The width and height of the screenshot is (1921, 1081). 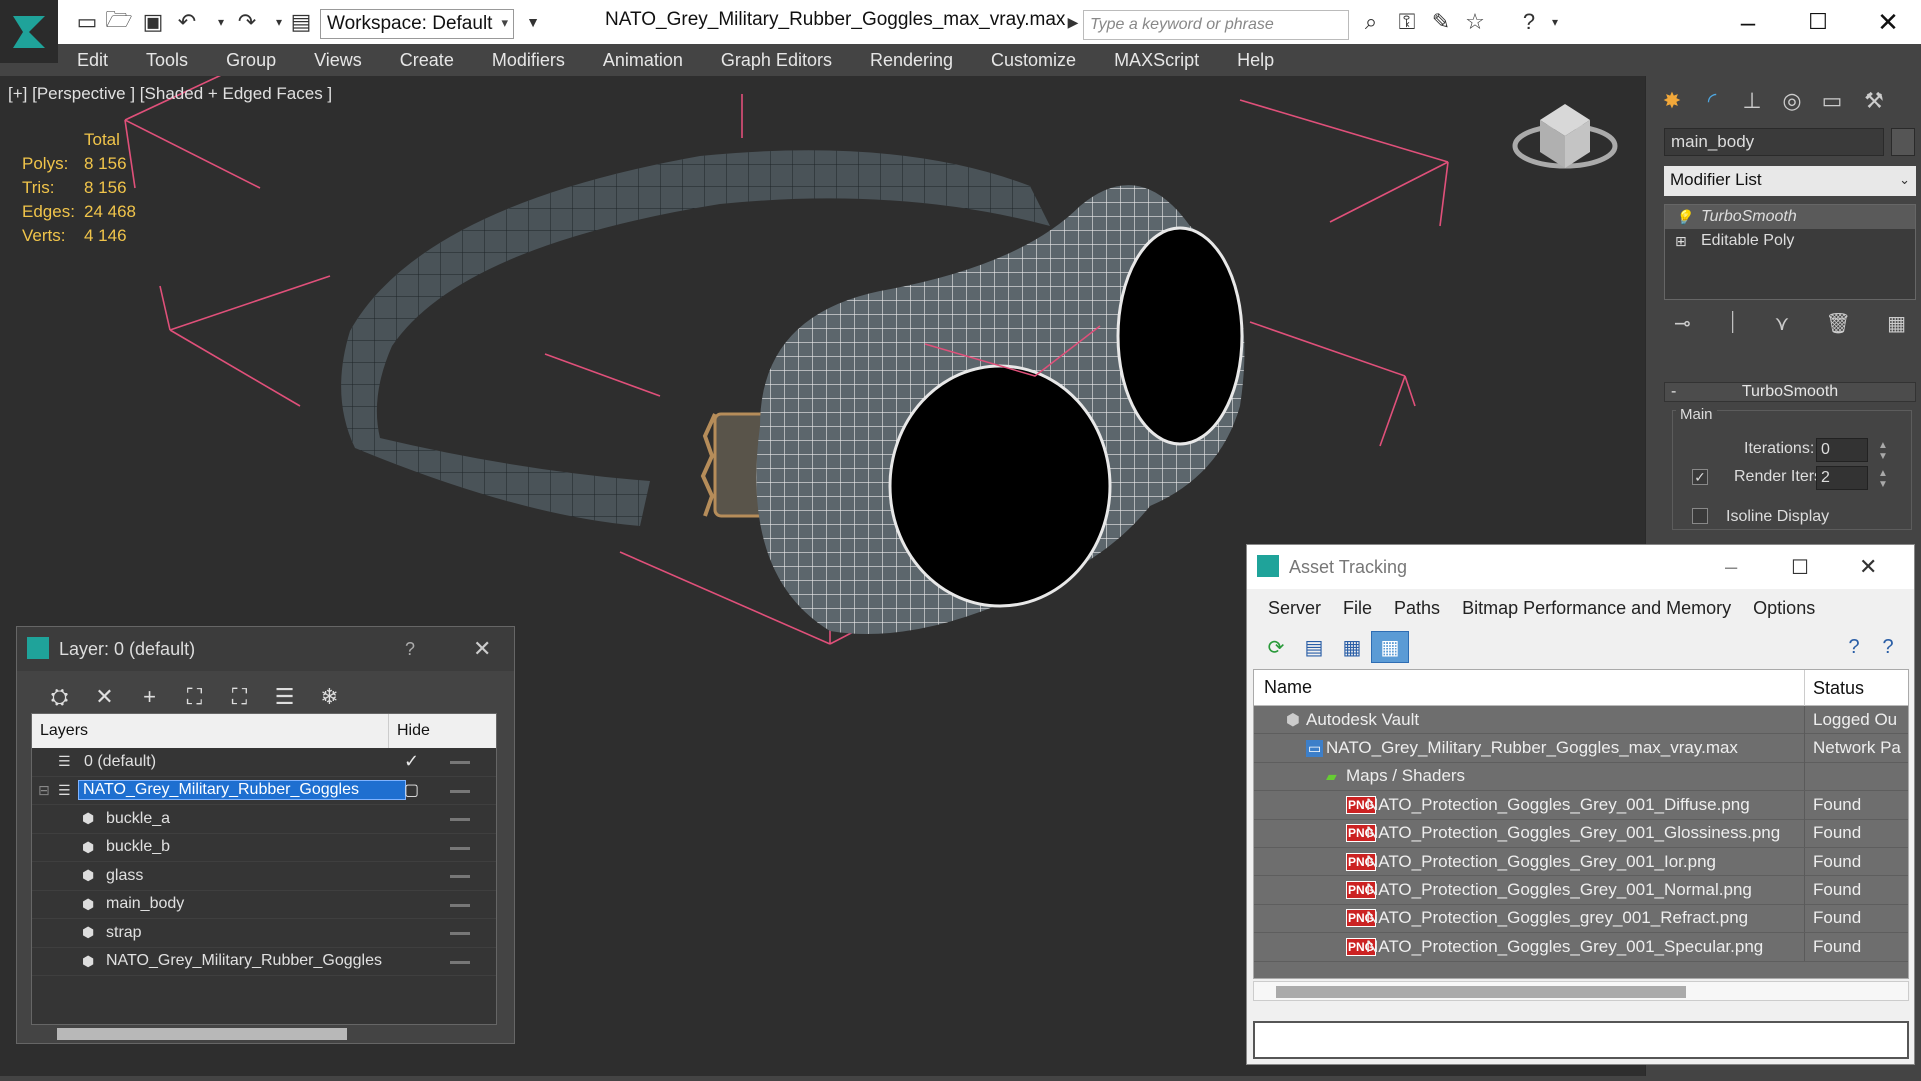 What do you see at coordinates (1688, 241) in the screenshot?
I see `expand-plus-icon: ⊞` at bounding box center [1688, 241].